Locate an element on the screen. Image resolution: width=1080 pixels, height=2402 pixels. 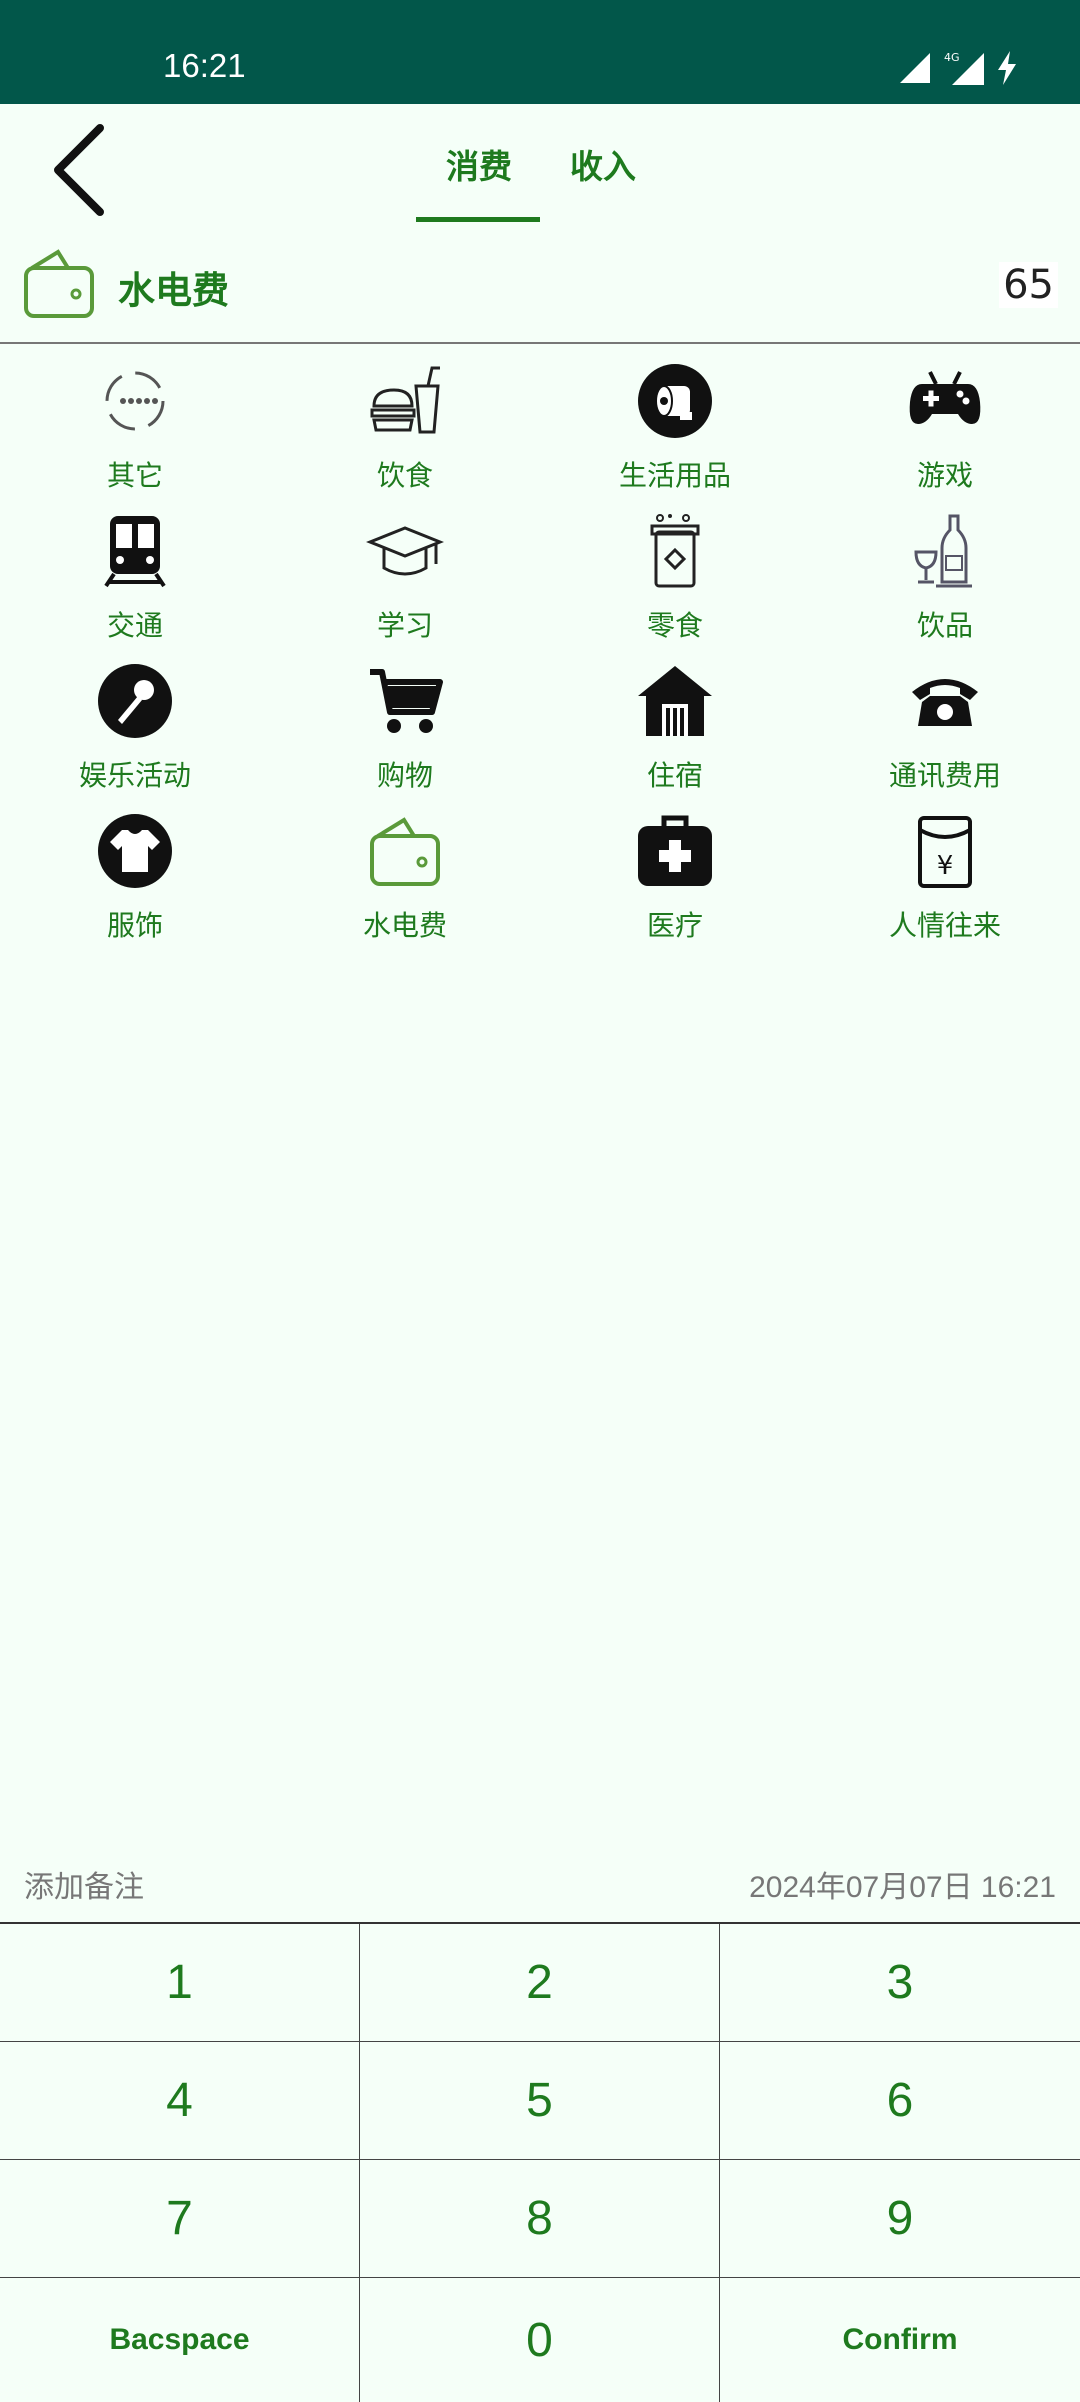
category-telecom: 通讯费用 is located at coordinates (945, 733).